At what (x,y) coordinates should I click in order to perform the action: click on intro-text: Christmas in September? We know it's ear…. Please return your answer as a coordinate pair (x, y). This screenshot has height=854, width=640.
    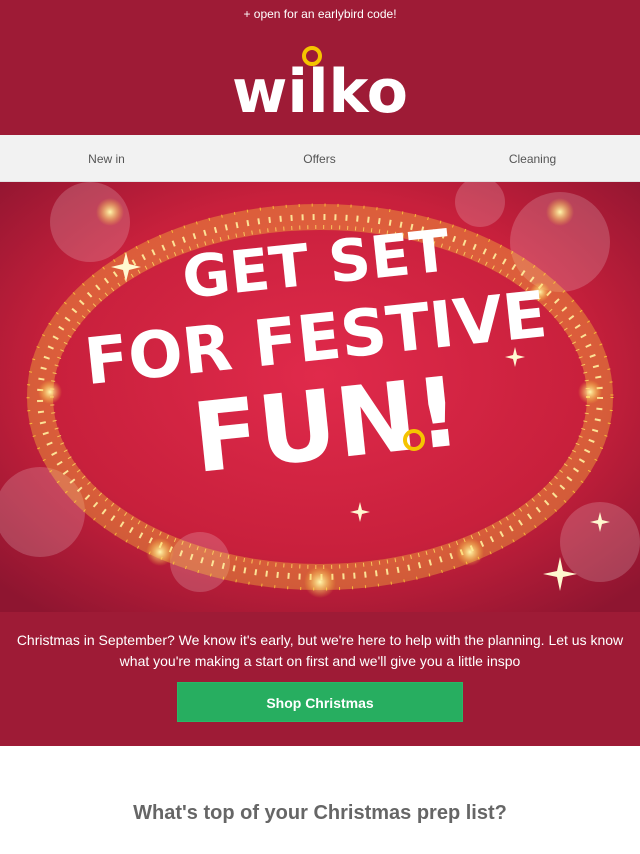
    Looking at the image, I should click on (320, 650).